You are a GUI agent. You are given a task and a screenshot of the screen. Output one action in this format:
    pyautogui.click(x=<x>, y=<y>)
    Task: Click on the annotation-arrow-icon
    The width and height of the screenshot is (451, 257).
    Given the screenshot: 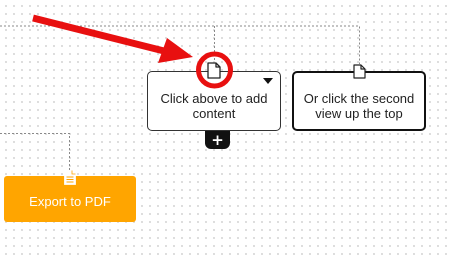 What is the action you would take?
    pyautogui.click(x=100, y=35)
    